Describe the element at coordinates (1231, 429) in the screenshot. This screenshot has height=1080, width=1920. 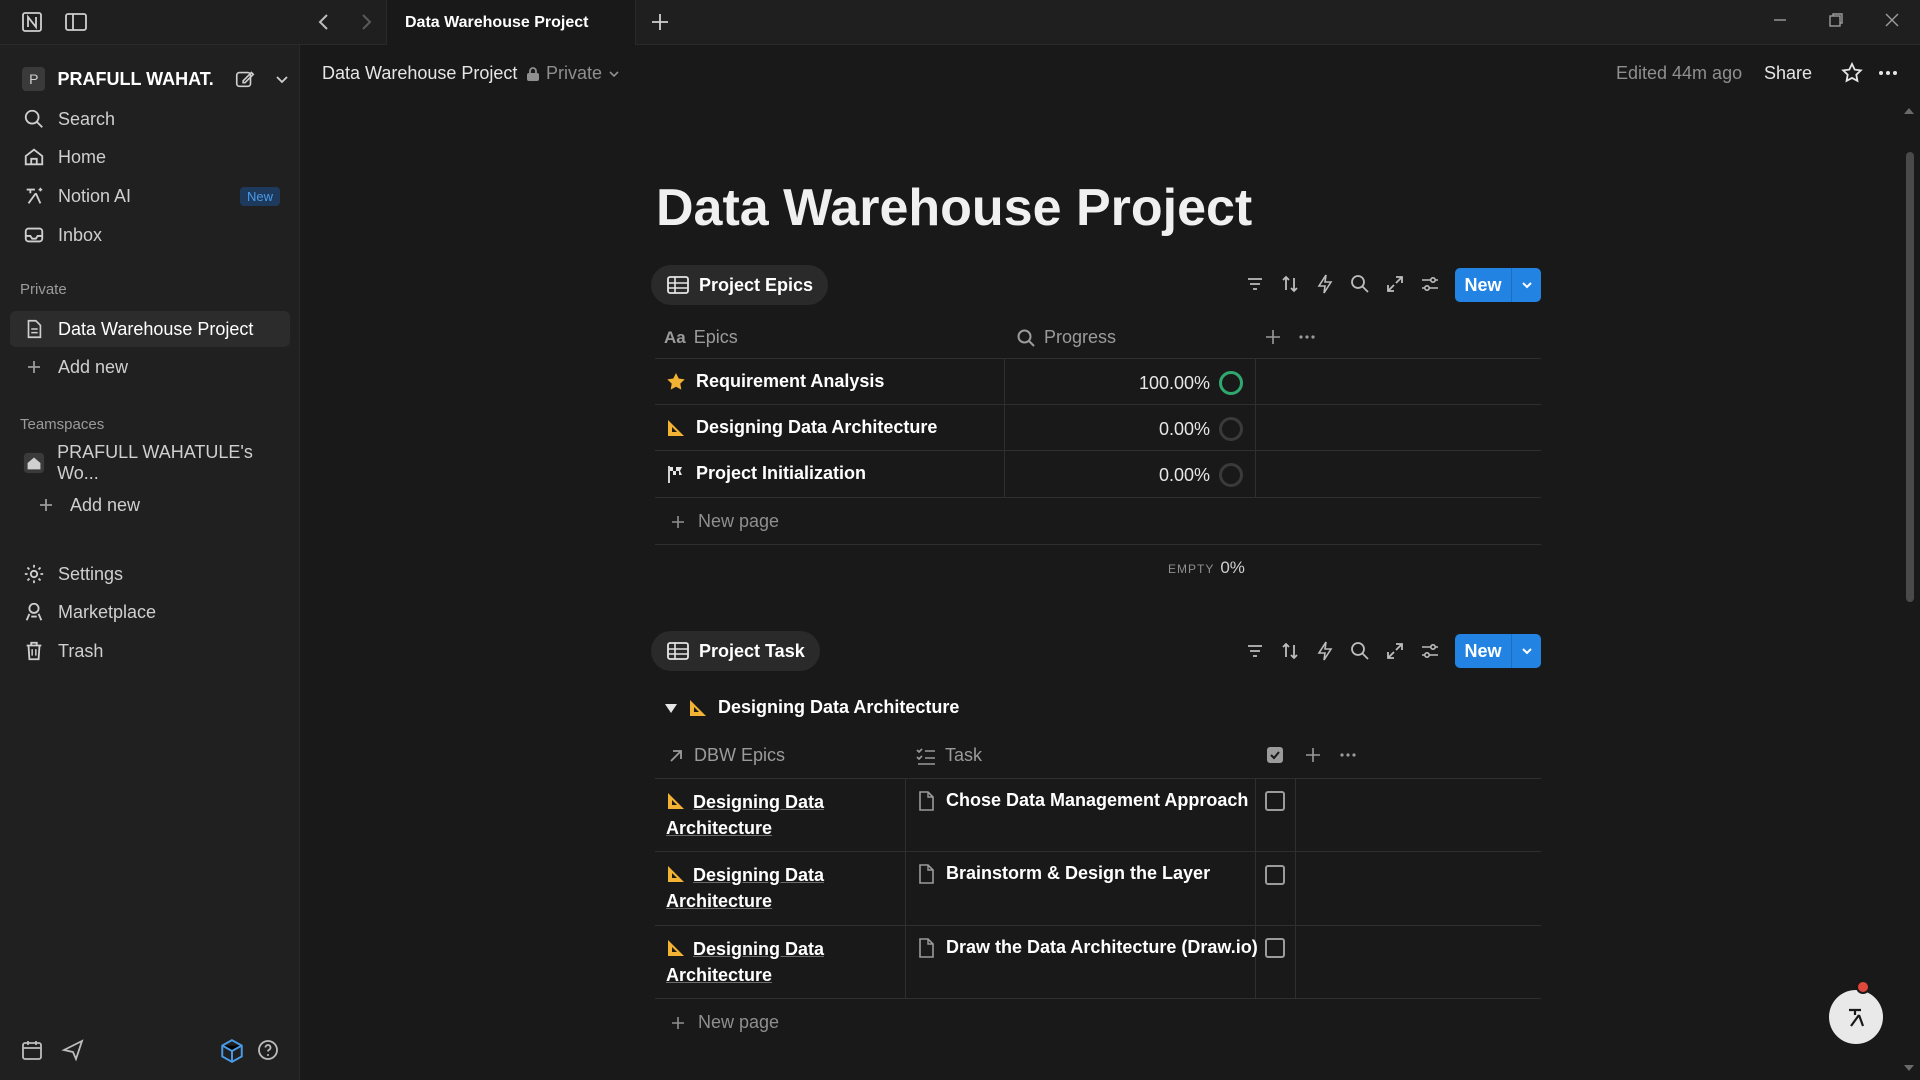
I see `progress-ring` at that location.